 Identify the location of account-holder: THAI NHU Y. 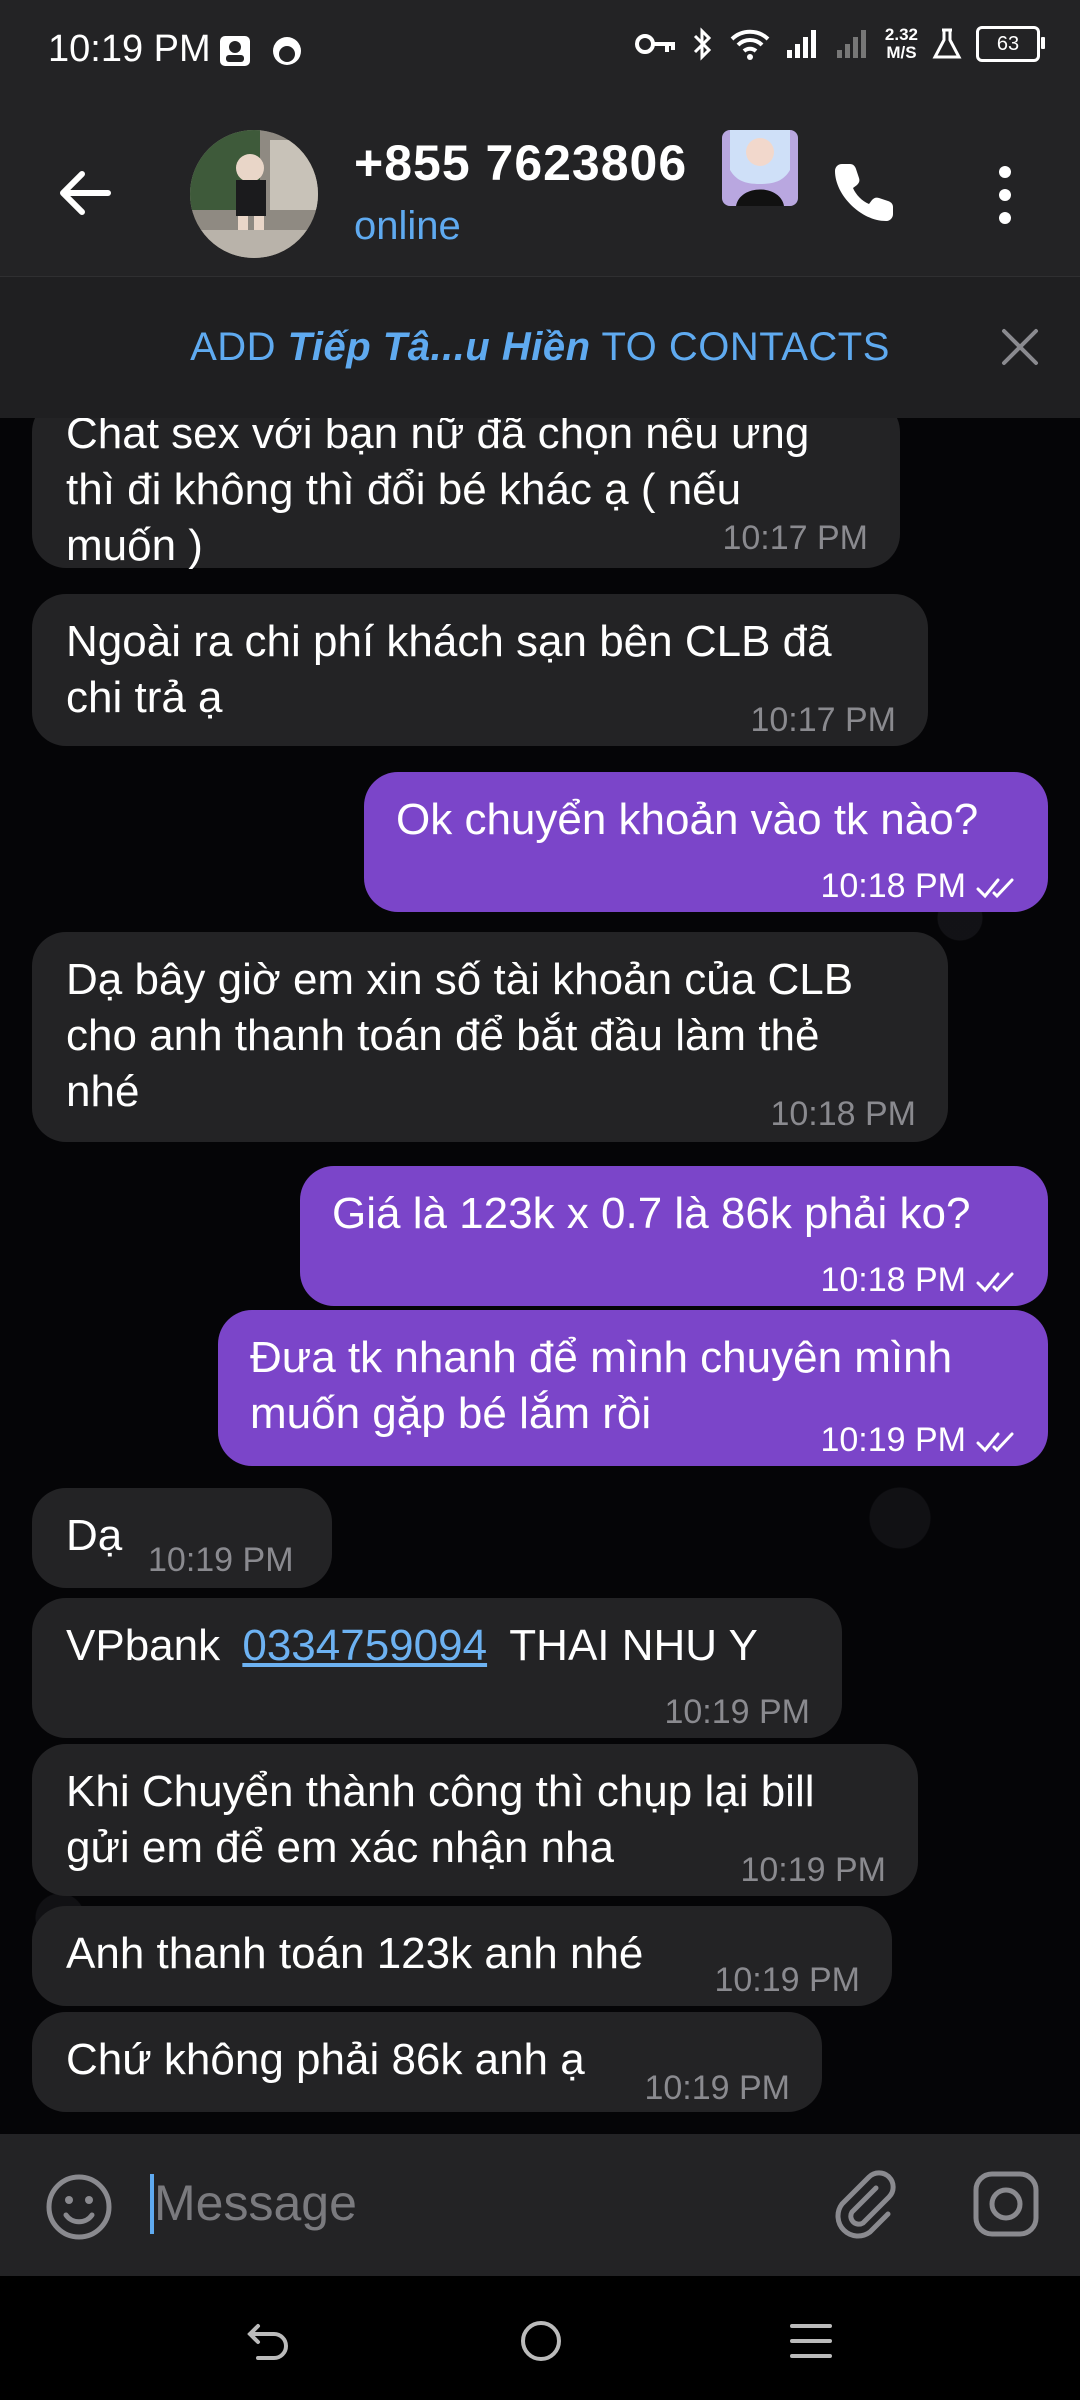
(633, 1645).